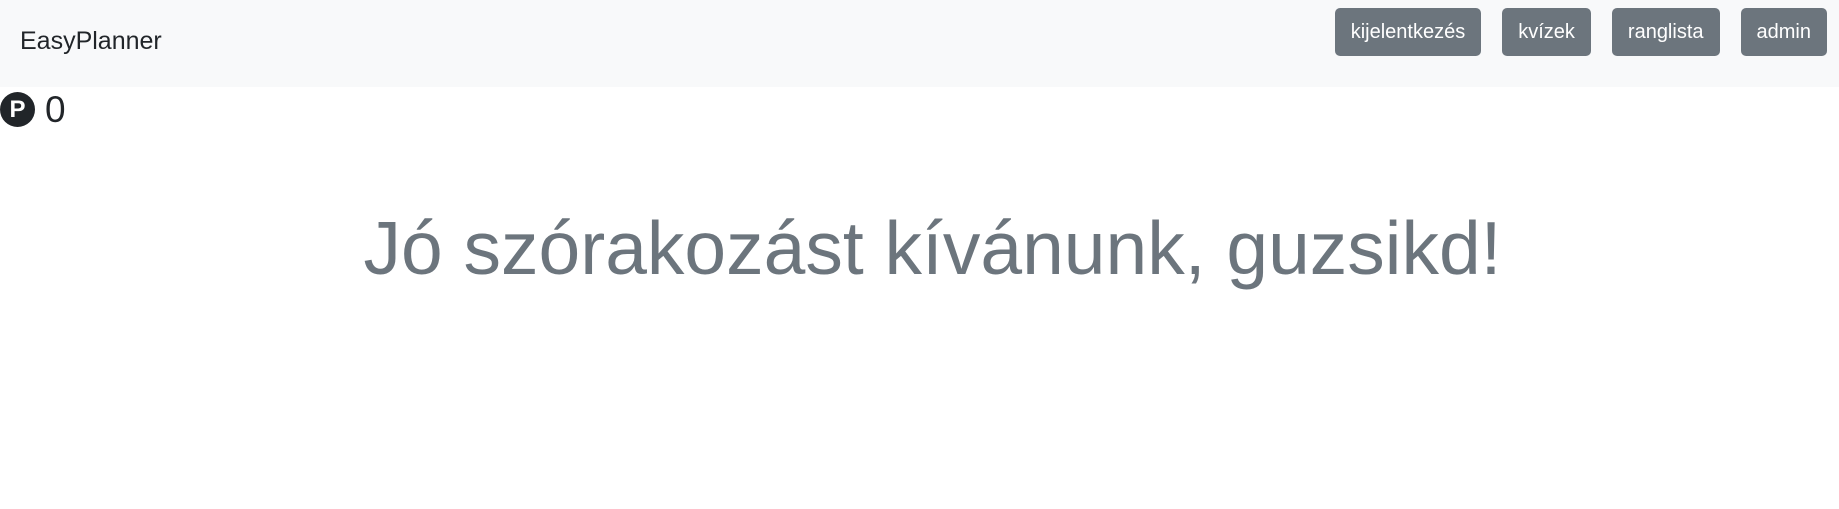 The height and width of the screenshot is (509, 1839). What do you see at coordinates (55, 109) in the screenshot?
I see `points-value: 0` at bounding box center [55, 109].